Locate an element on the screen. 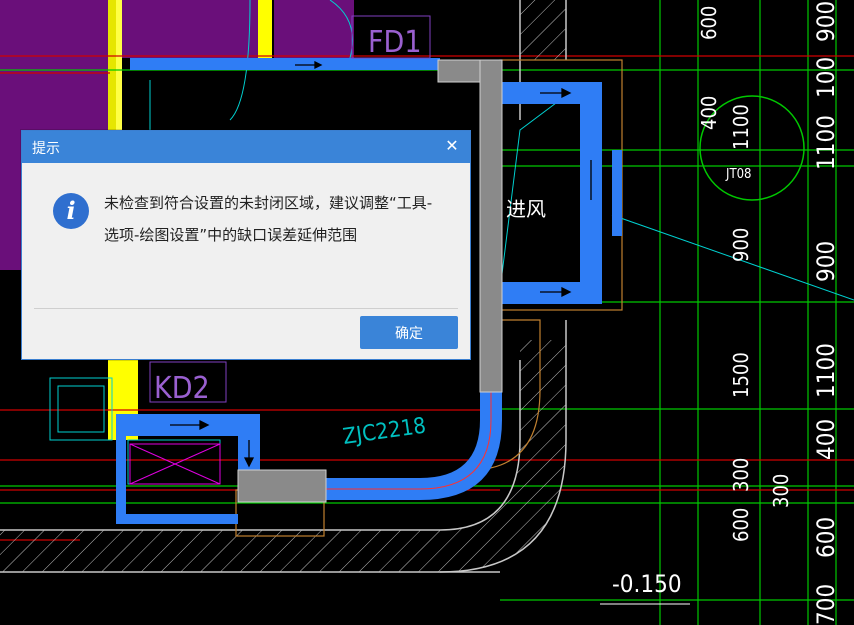  wall-hatch is located at coordinates (543, 30).